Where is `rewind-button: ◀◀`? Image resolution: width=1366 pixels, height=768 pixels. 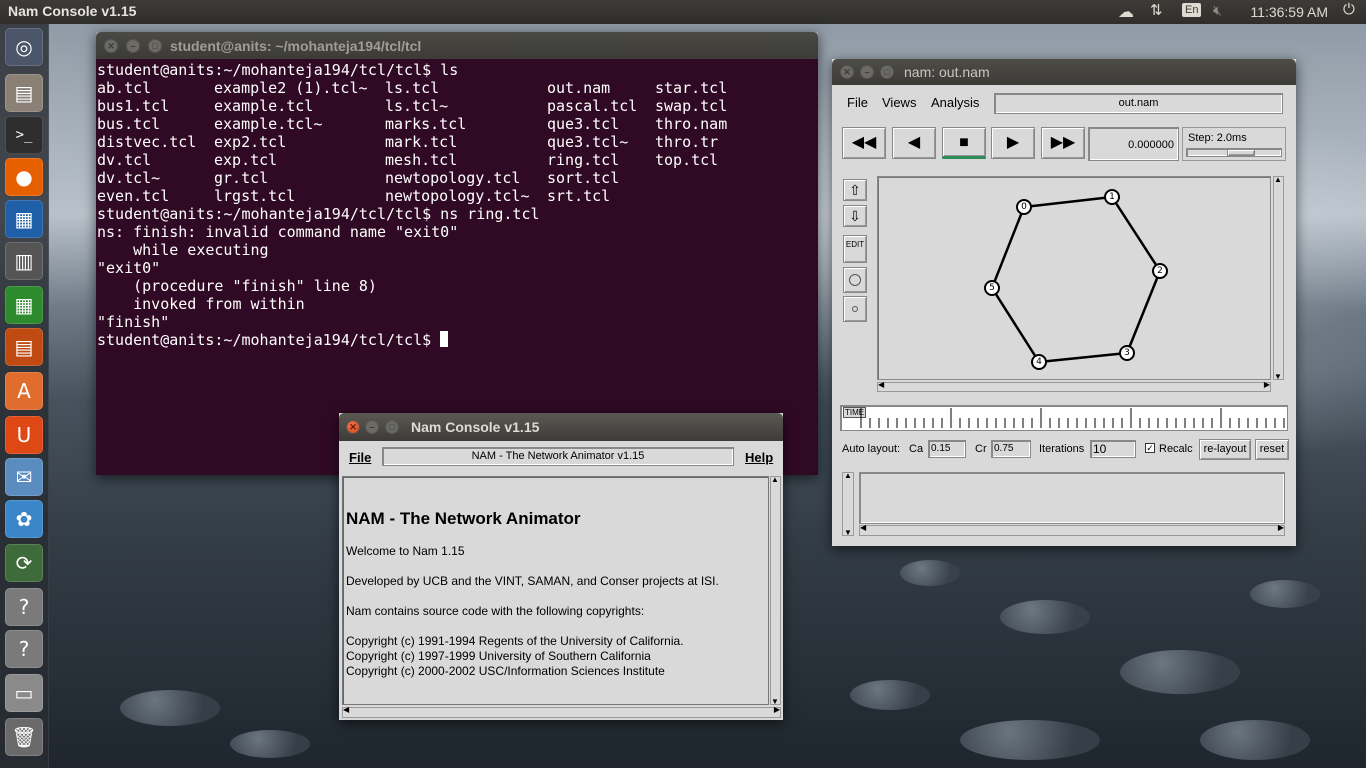
rewind-button: ◀◀ is located at coordinates (864, 143).